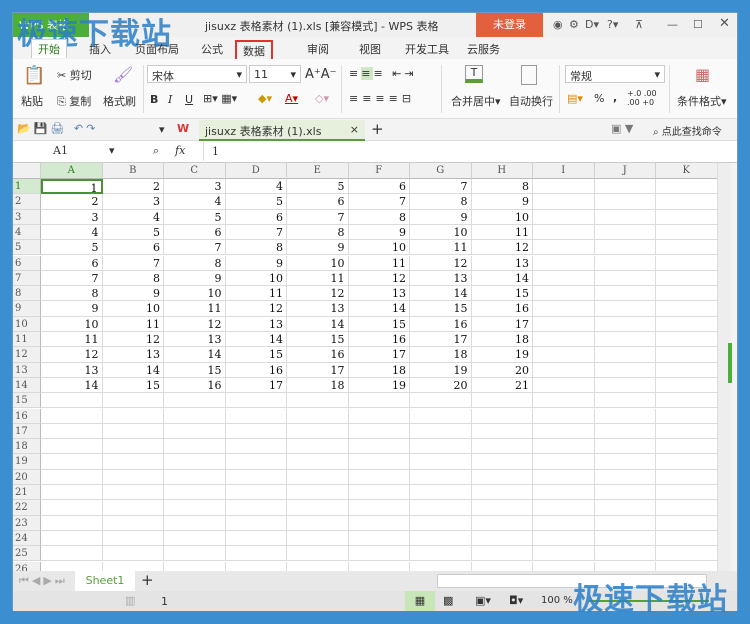 This screenshot has width=750, height=624. What do you see at coordinates (133, 202) in the screenshot?
I see `cell: 3` at bounding box center [133, 202].